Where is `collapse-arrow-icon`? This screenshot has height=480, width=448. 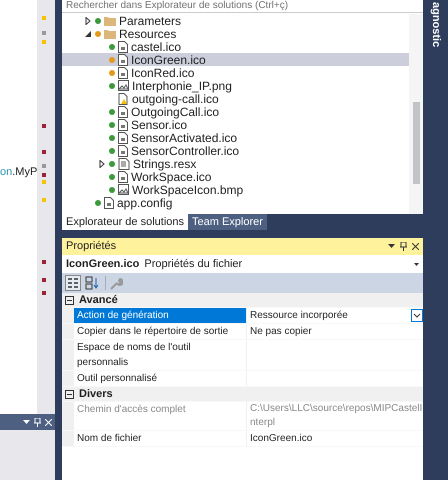
collapse-arrow-icon is located at coordinates (88, 34).